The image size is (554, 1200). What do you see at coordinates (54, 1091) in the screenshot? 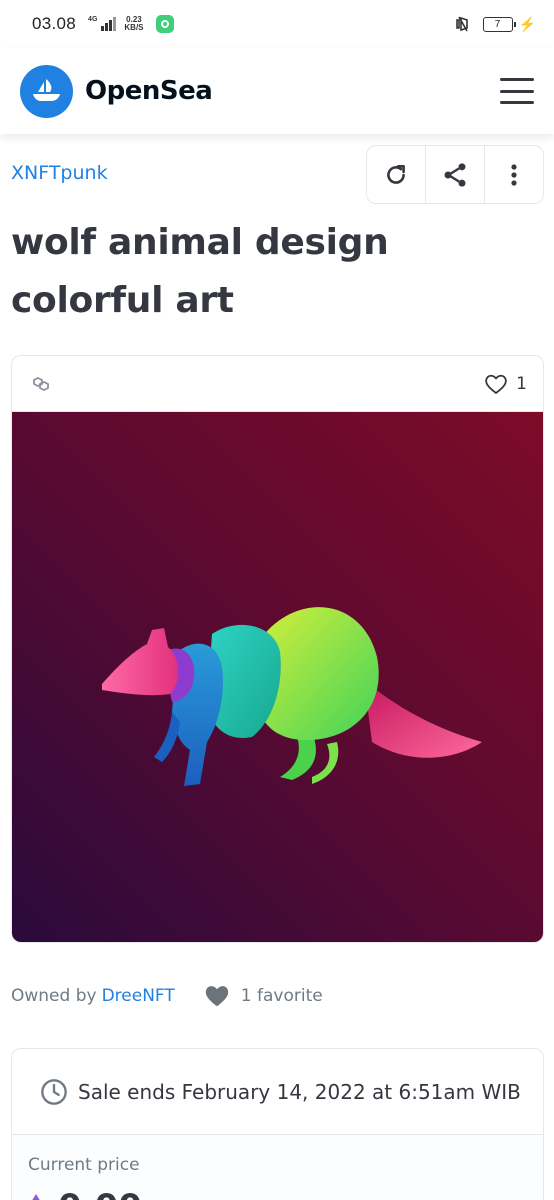
I see `clock-icon` at bounding box center [54, 1091].